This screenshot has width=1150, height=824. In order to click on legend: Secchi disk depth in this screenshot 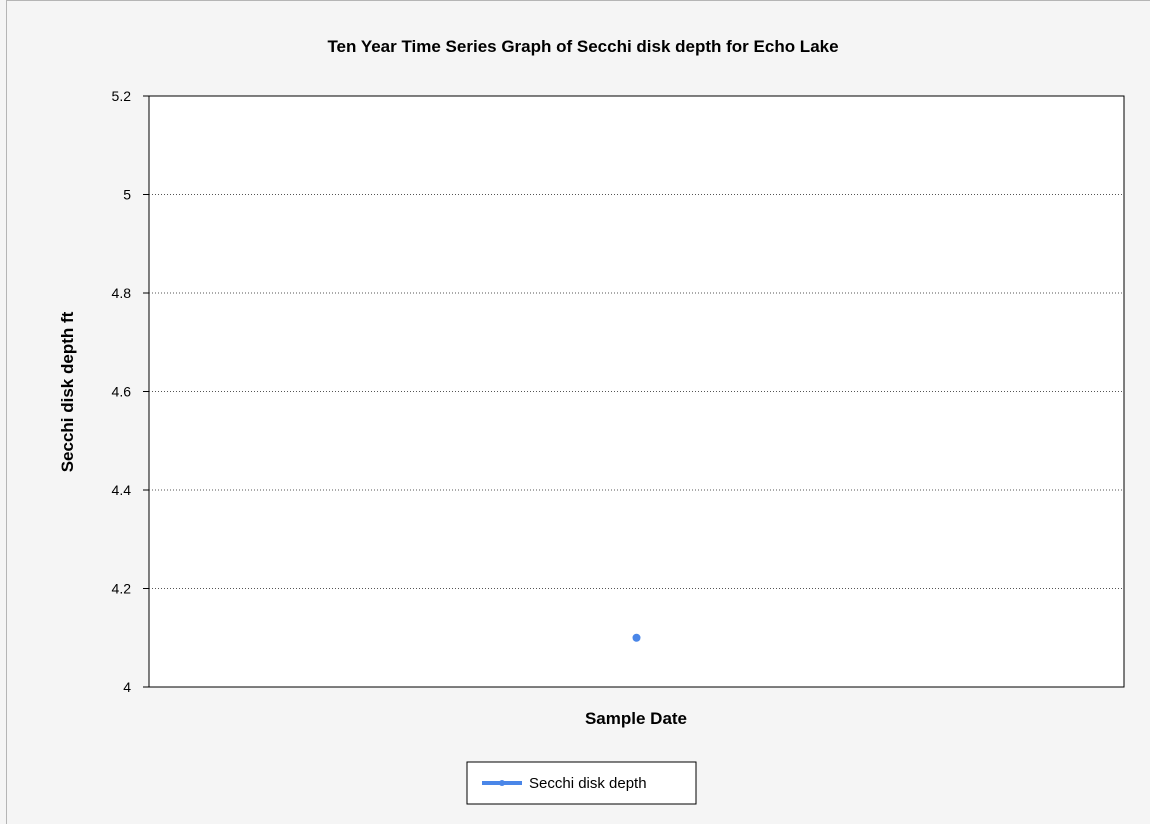, I will do `click(581, 783)`.